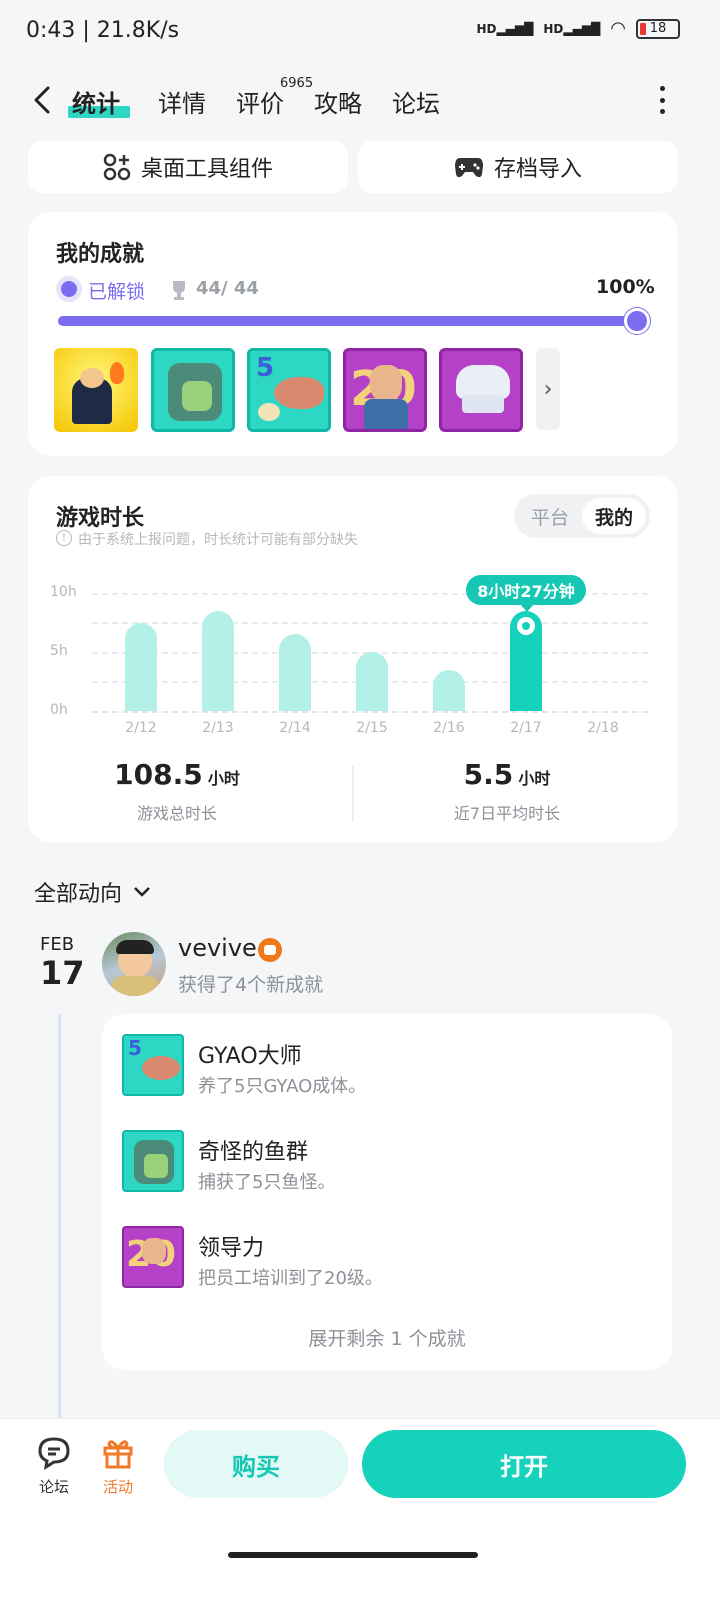 This screenshot has width=720, height=1600. I want to click on signal-icon-2: HD▂▄▆█, so click(572, 28).